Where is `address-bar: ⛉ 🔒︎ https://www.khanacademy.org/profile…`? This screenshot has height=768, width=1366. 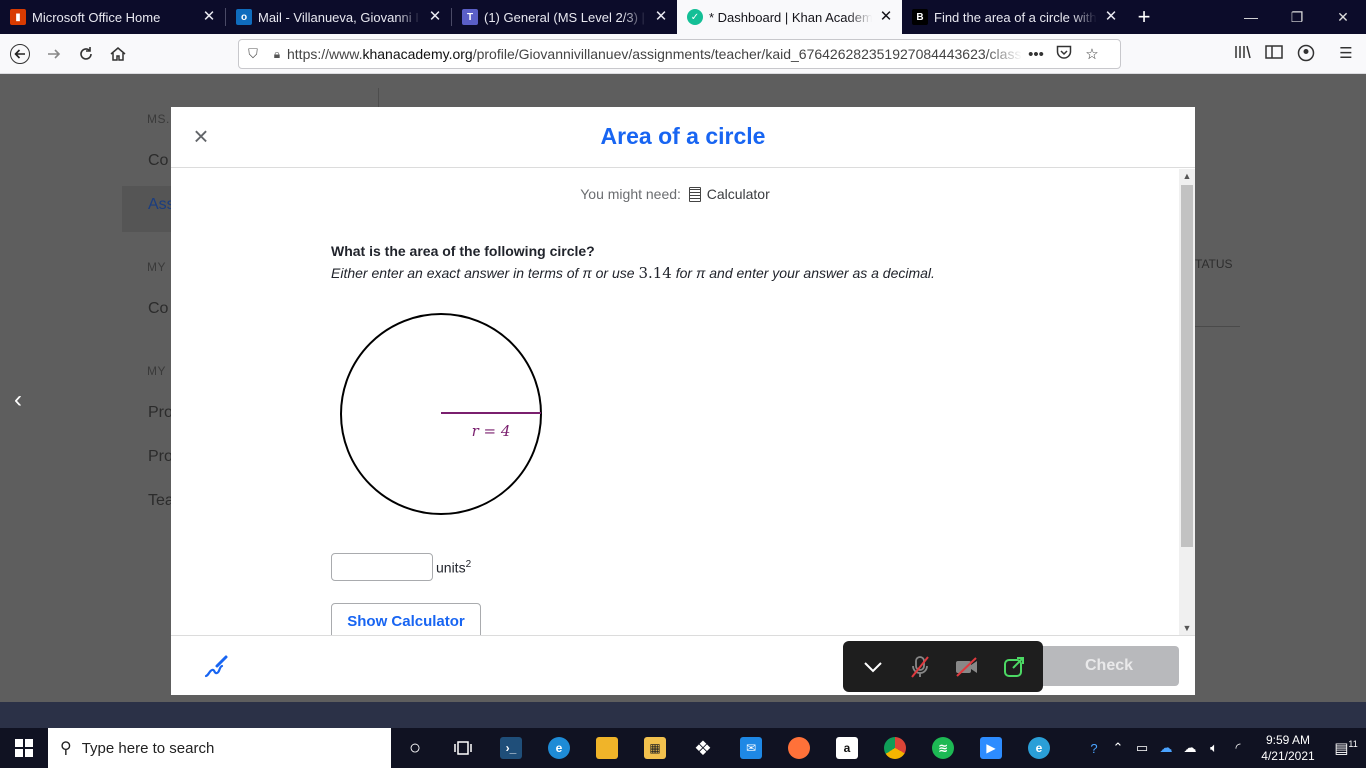
address-bar: ⛉ 🔒︎ https://www.khanacademy.org/profile… is located at coordinates (679, 54).